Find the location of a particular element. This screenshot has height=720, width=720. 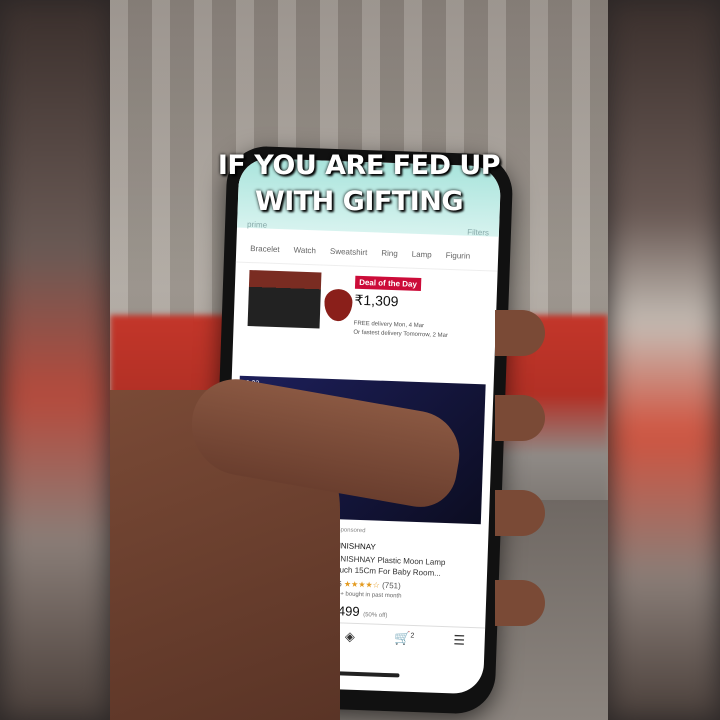

review-count: (751) is located at coordinates (391, 585).